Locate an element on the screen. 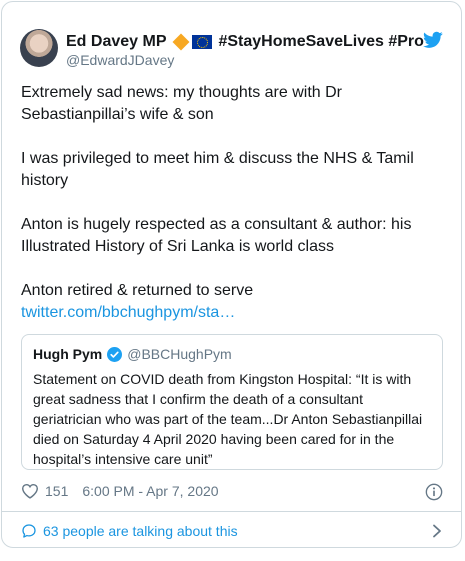  author-name-row: Ed Davey MP #StayHomeSaveLives #Pro is located at coordinates (252, 42).